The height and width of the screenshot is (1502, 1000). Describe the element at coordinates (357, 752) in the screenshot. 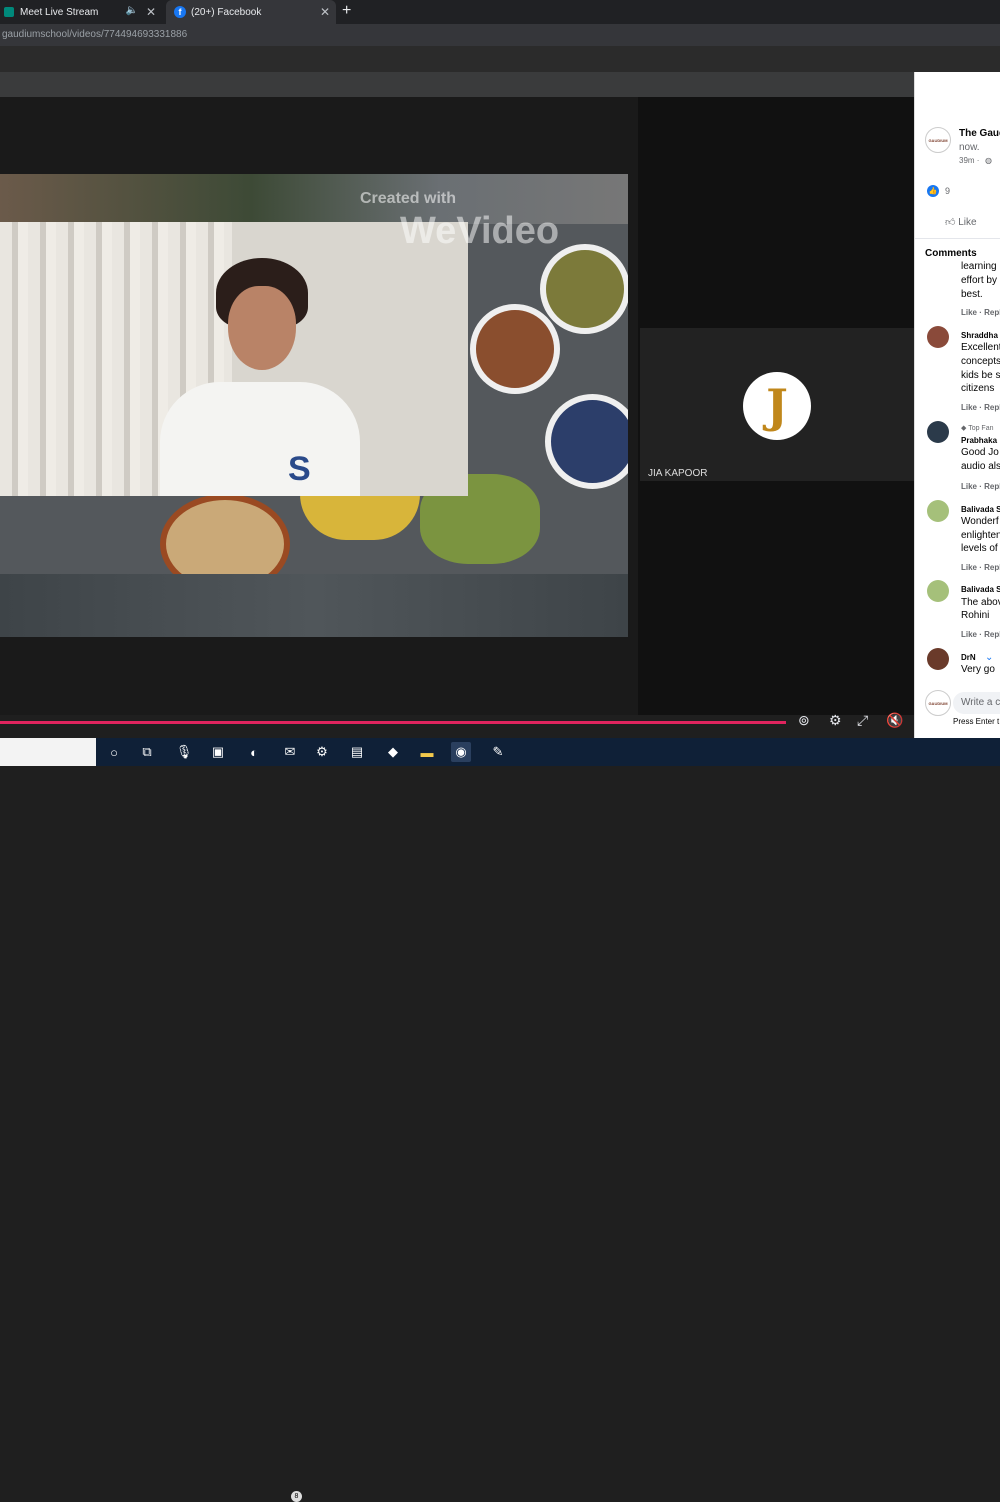

I see `outlook-icon: ▤` at that location.